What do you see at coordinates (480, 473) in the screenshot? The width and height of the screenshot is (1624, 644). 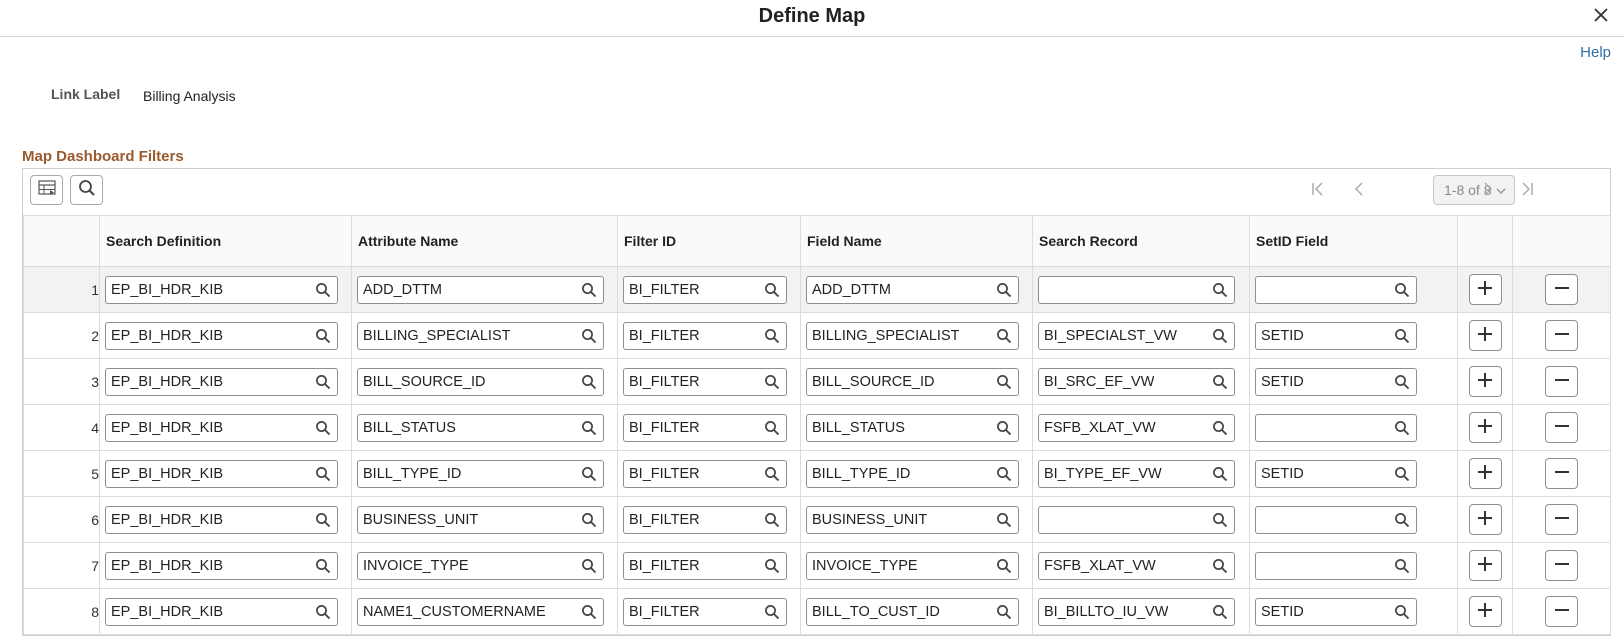 I see `attribute-name-field: BILL_TYPE_ID` at bounding box center [480, 473].